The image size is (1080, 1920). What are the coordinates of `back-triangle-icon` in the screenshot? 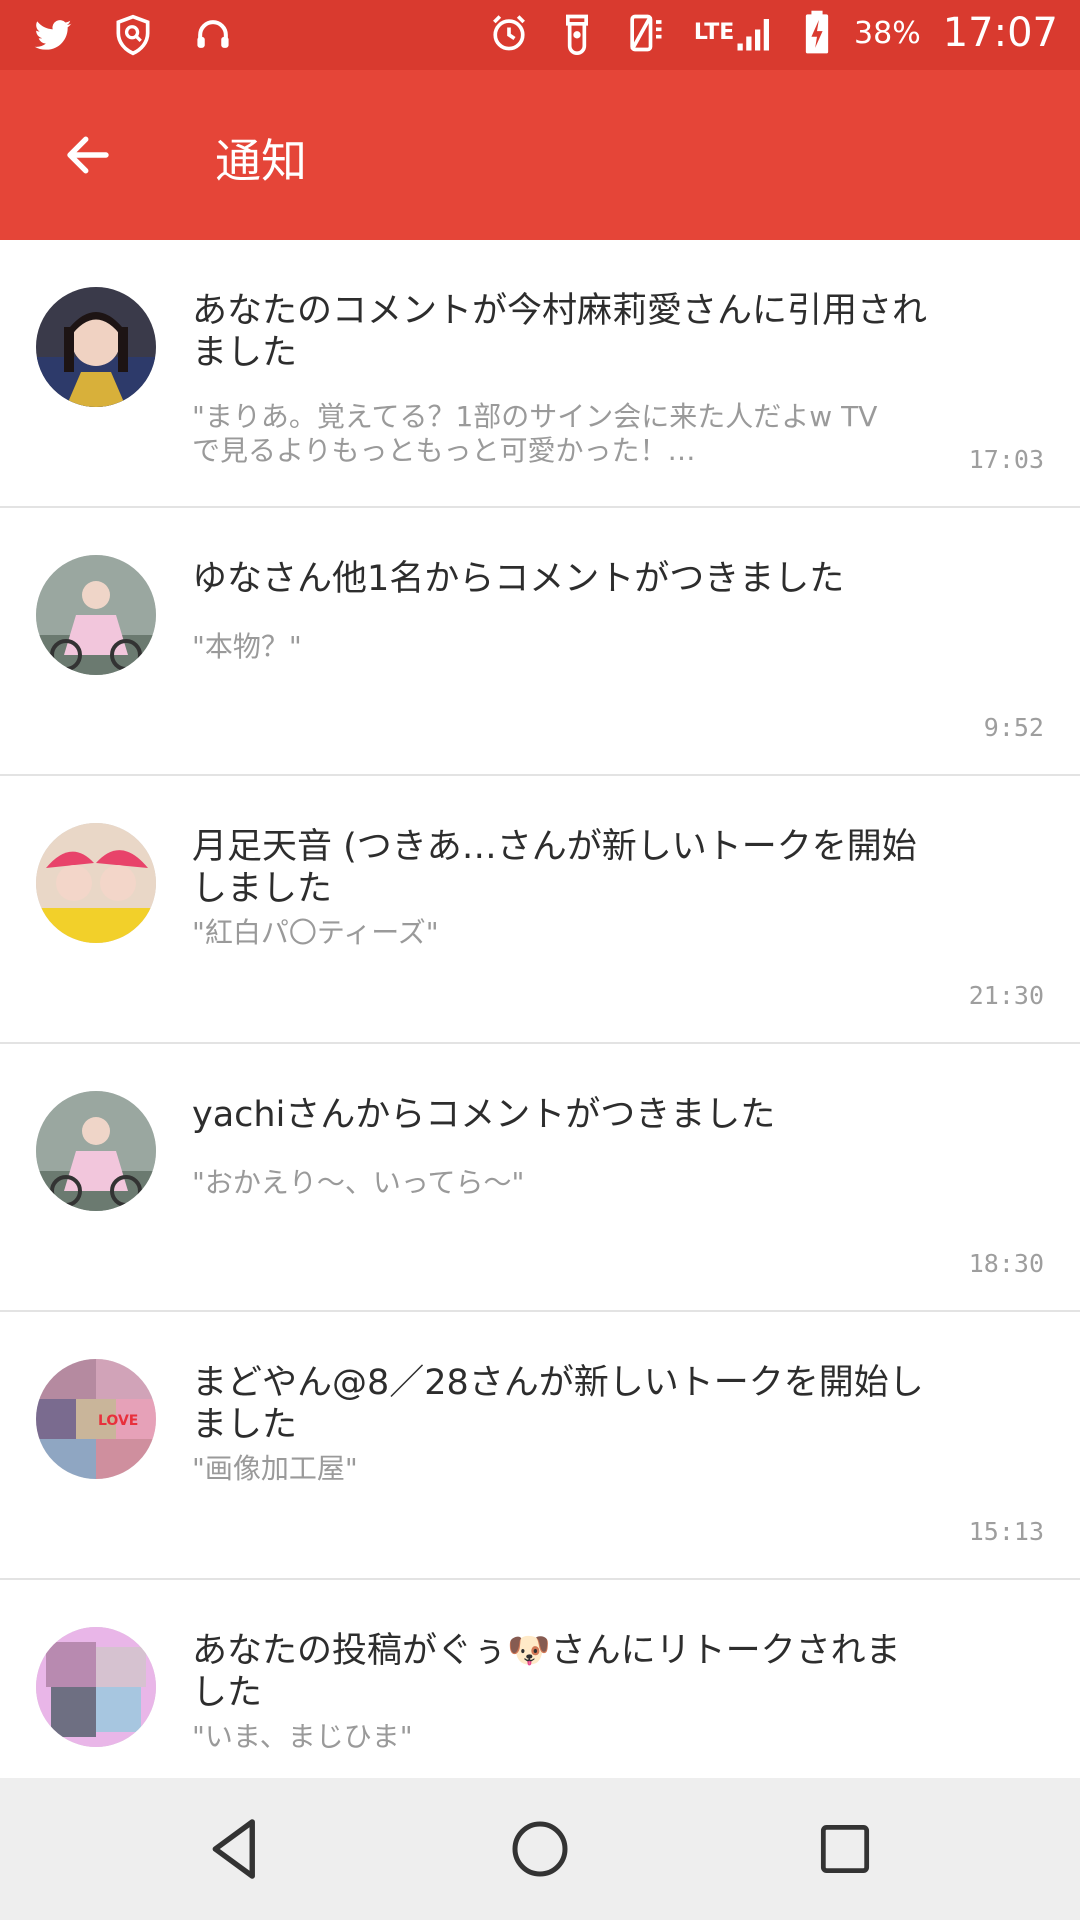 It's located at (233, 1849).